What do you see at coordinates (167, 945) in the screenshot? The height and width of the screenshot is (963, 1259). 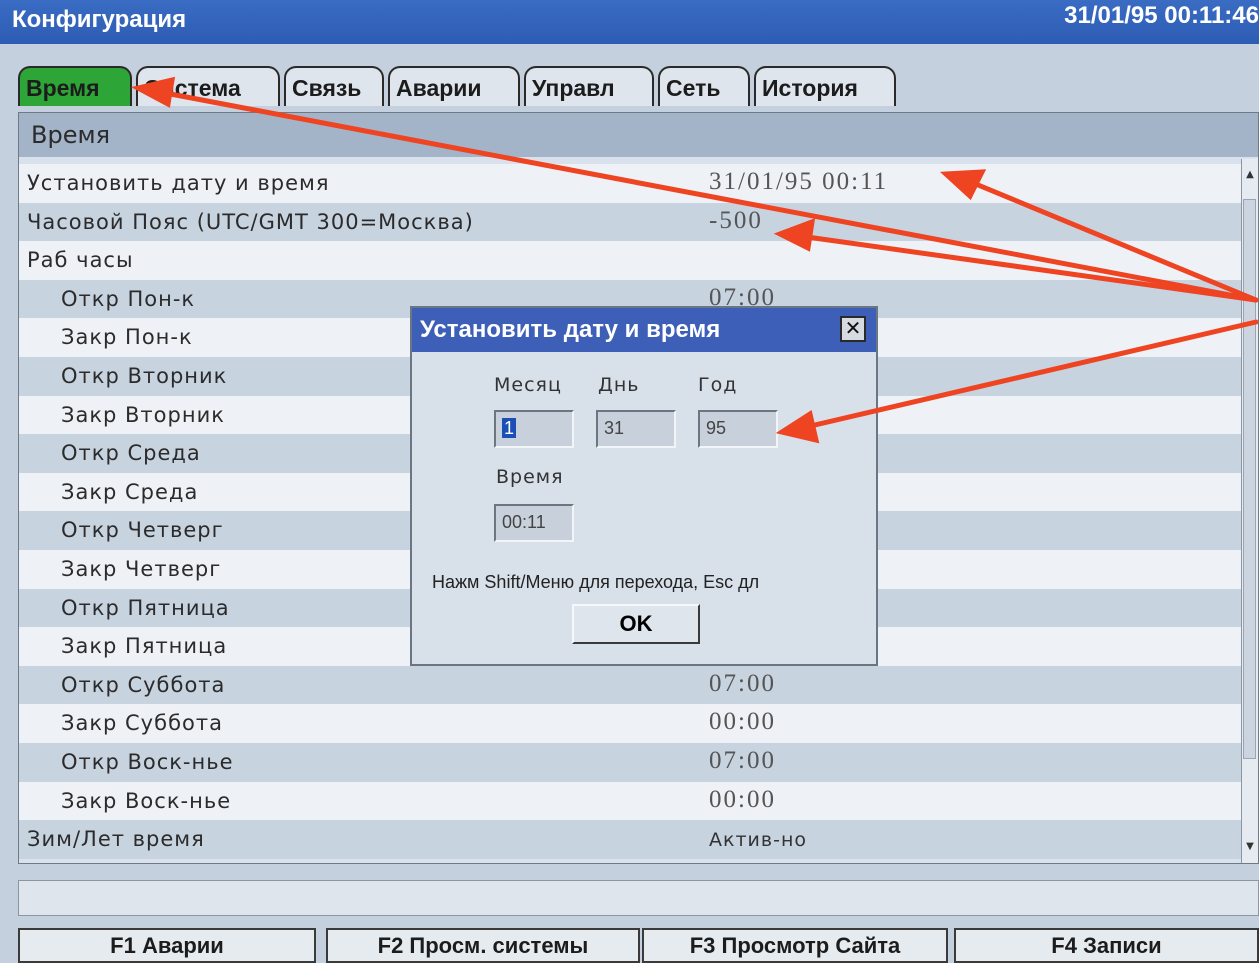 I see `f1-alarms-button: F1 Аварии` at bounding box center [167, 945].